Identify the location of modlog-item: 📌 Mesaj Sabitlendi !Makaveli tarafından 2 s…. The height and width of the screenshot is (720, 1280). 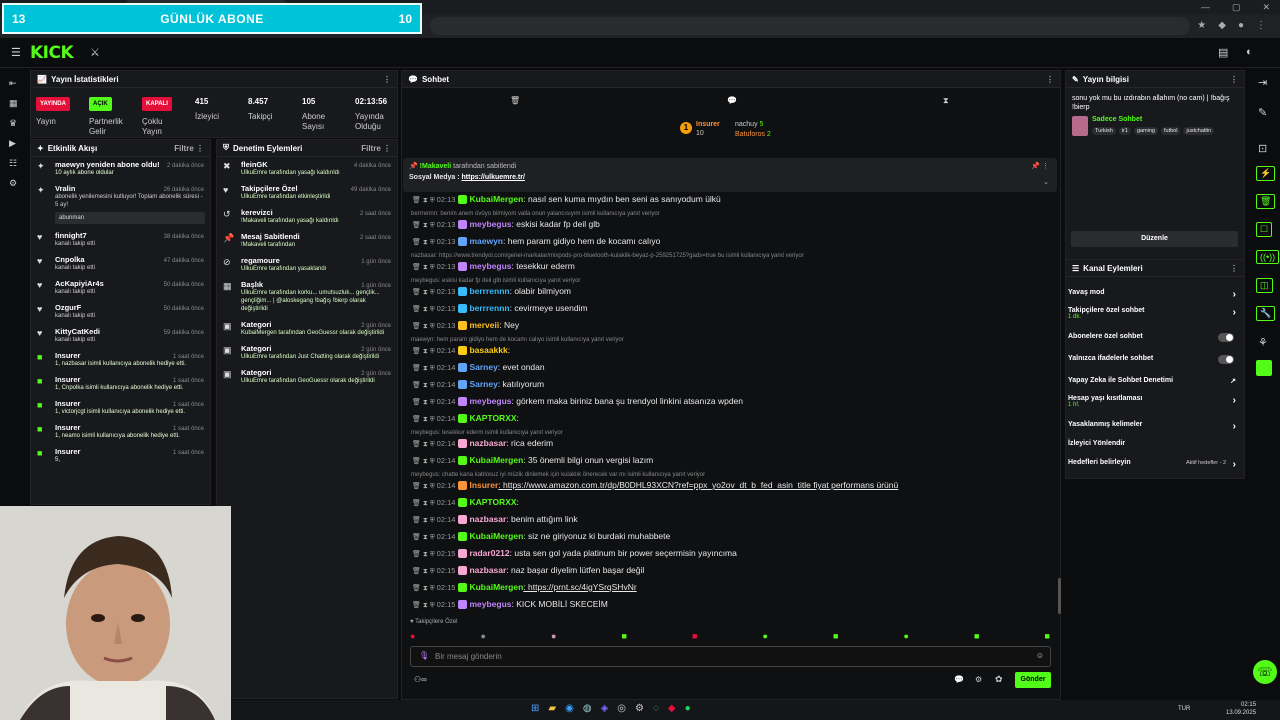
(307, 241).